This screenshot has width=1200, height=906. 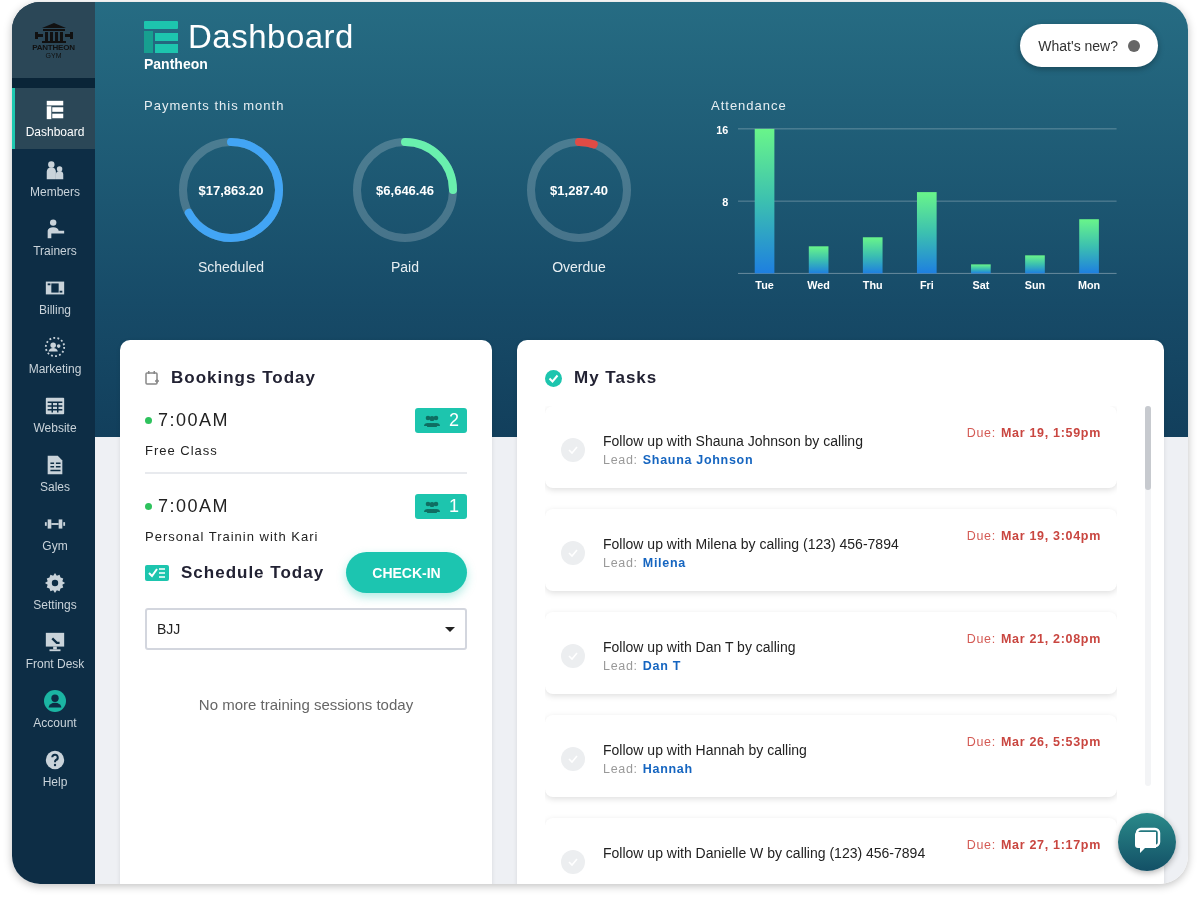 What do you see at coordinates (1050, 434) in the screenshot?
I see `due-date: Mar 19, 1:59pm` at bounding box center [1050, 434].